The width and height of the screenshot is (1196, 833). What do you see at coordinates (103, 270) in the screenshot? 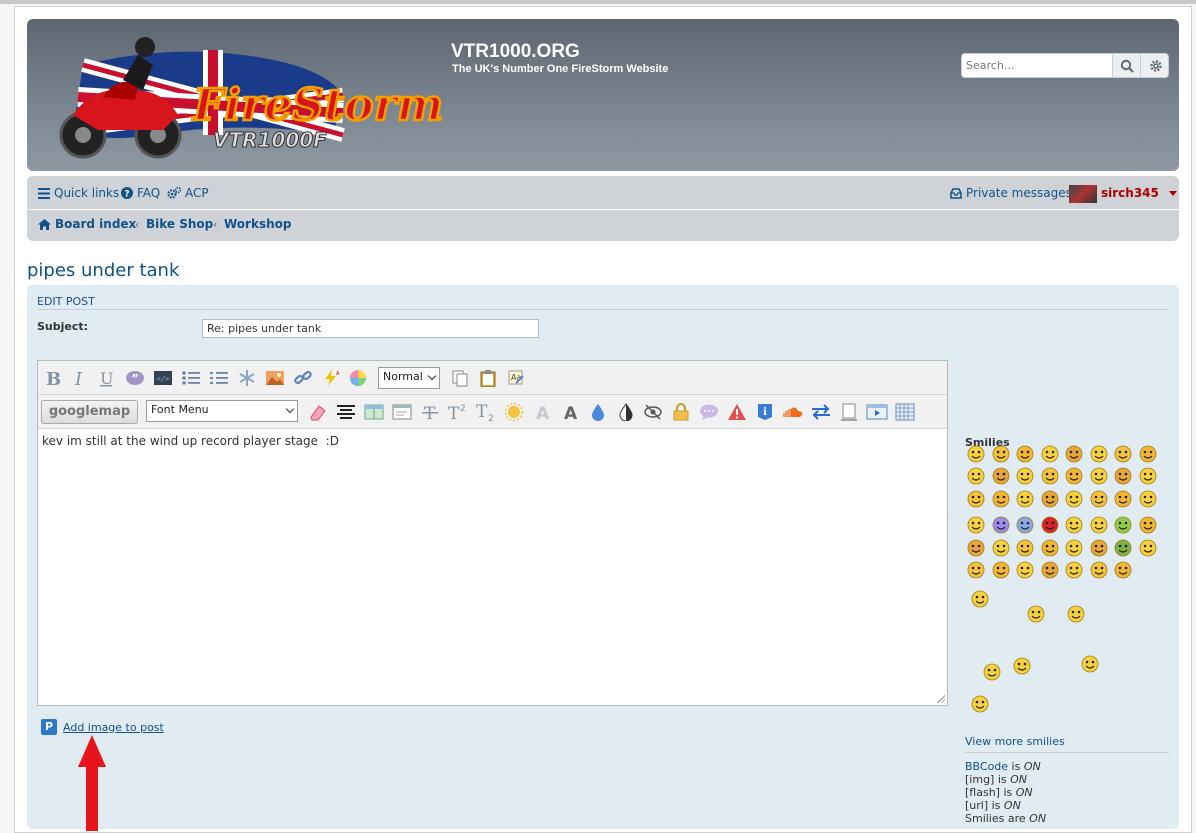
I see `page-title: pipes under tank` at bounding box center [103, 270].